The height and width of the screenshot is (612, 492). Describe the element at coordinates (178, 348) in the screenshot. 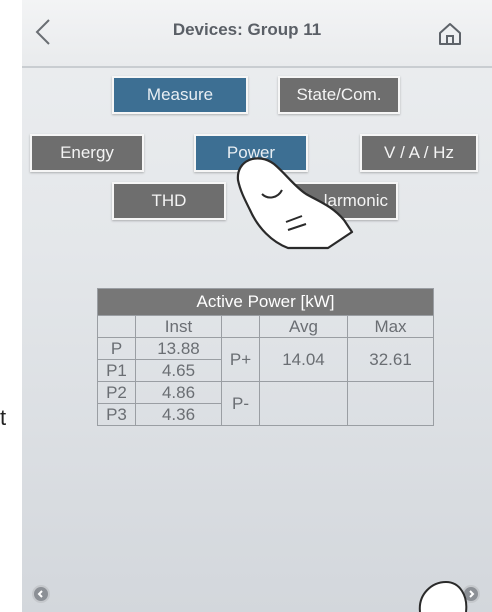

I see `inst-value: 13.88` at that location.